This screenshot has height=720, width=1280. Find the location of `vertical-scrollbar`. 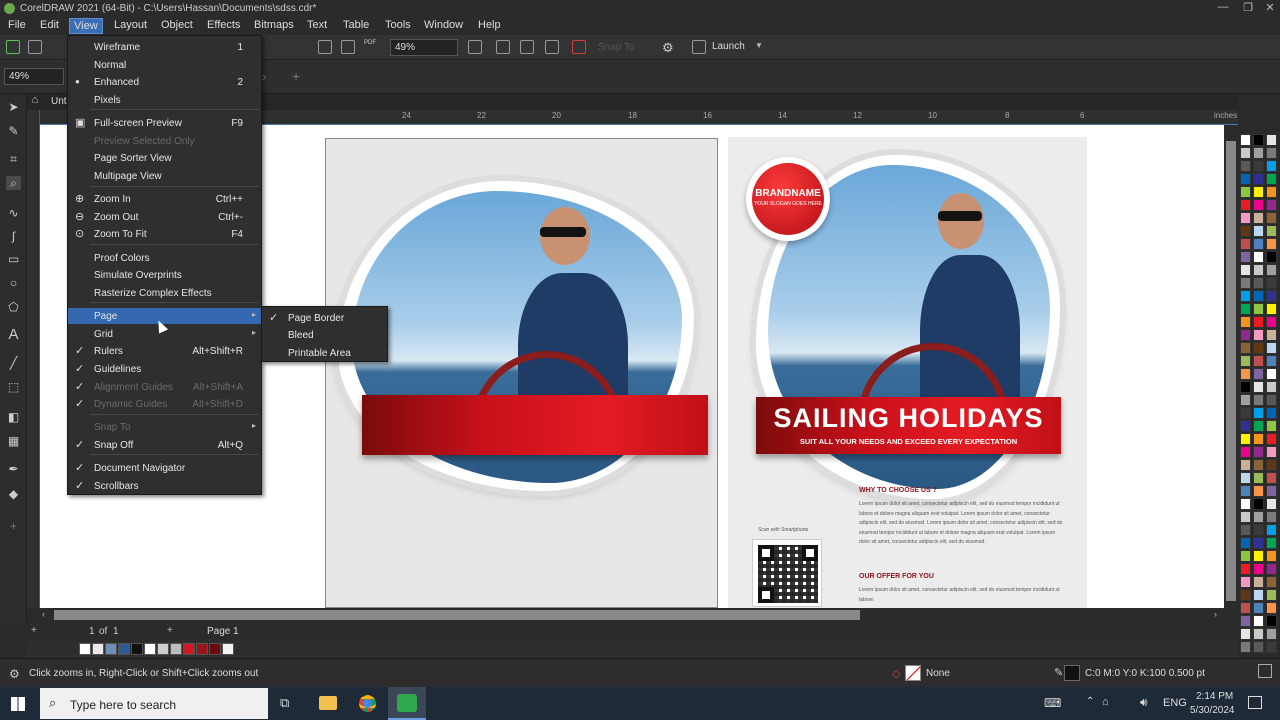

vertical-scrollbar is located at coordinates (1231, 366).